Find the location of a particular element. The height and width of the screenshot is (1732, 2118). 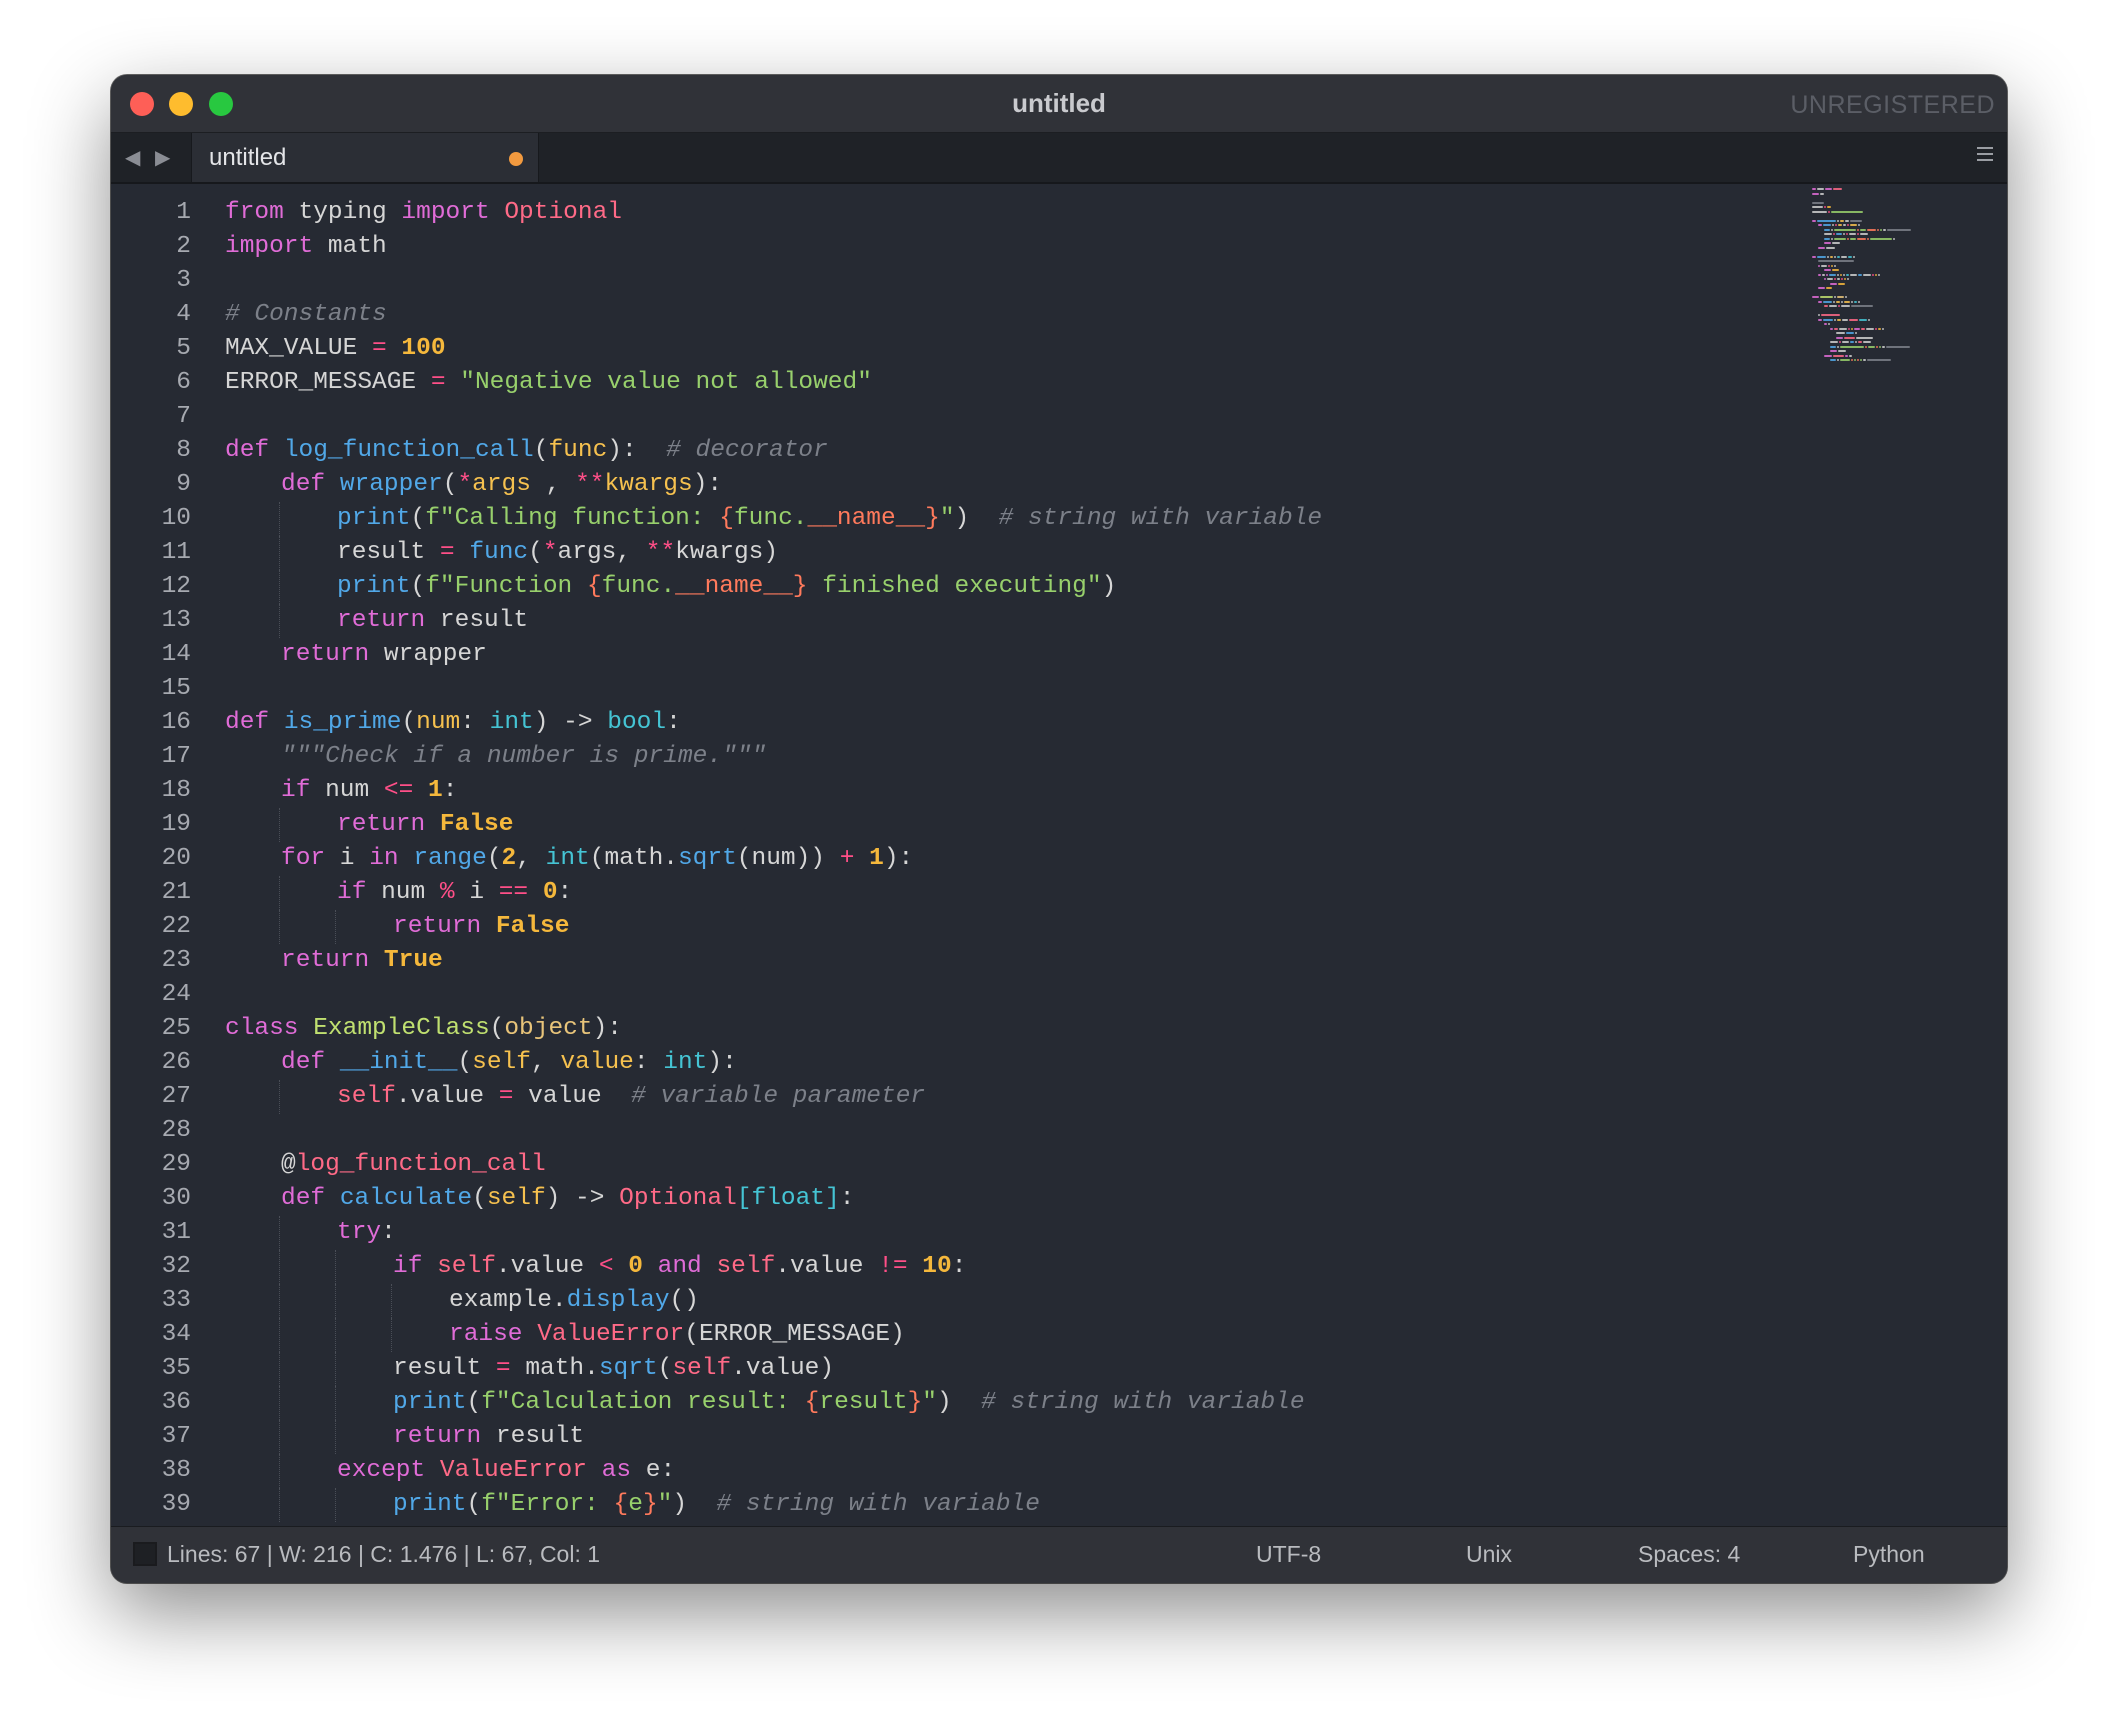

line-number: 32 is located at coordinates (176, 1266).